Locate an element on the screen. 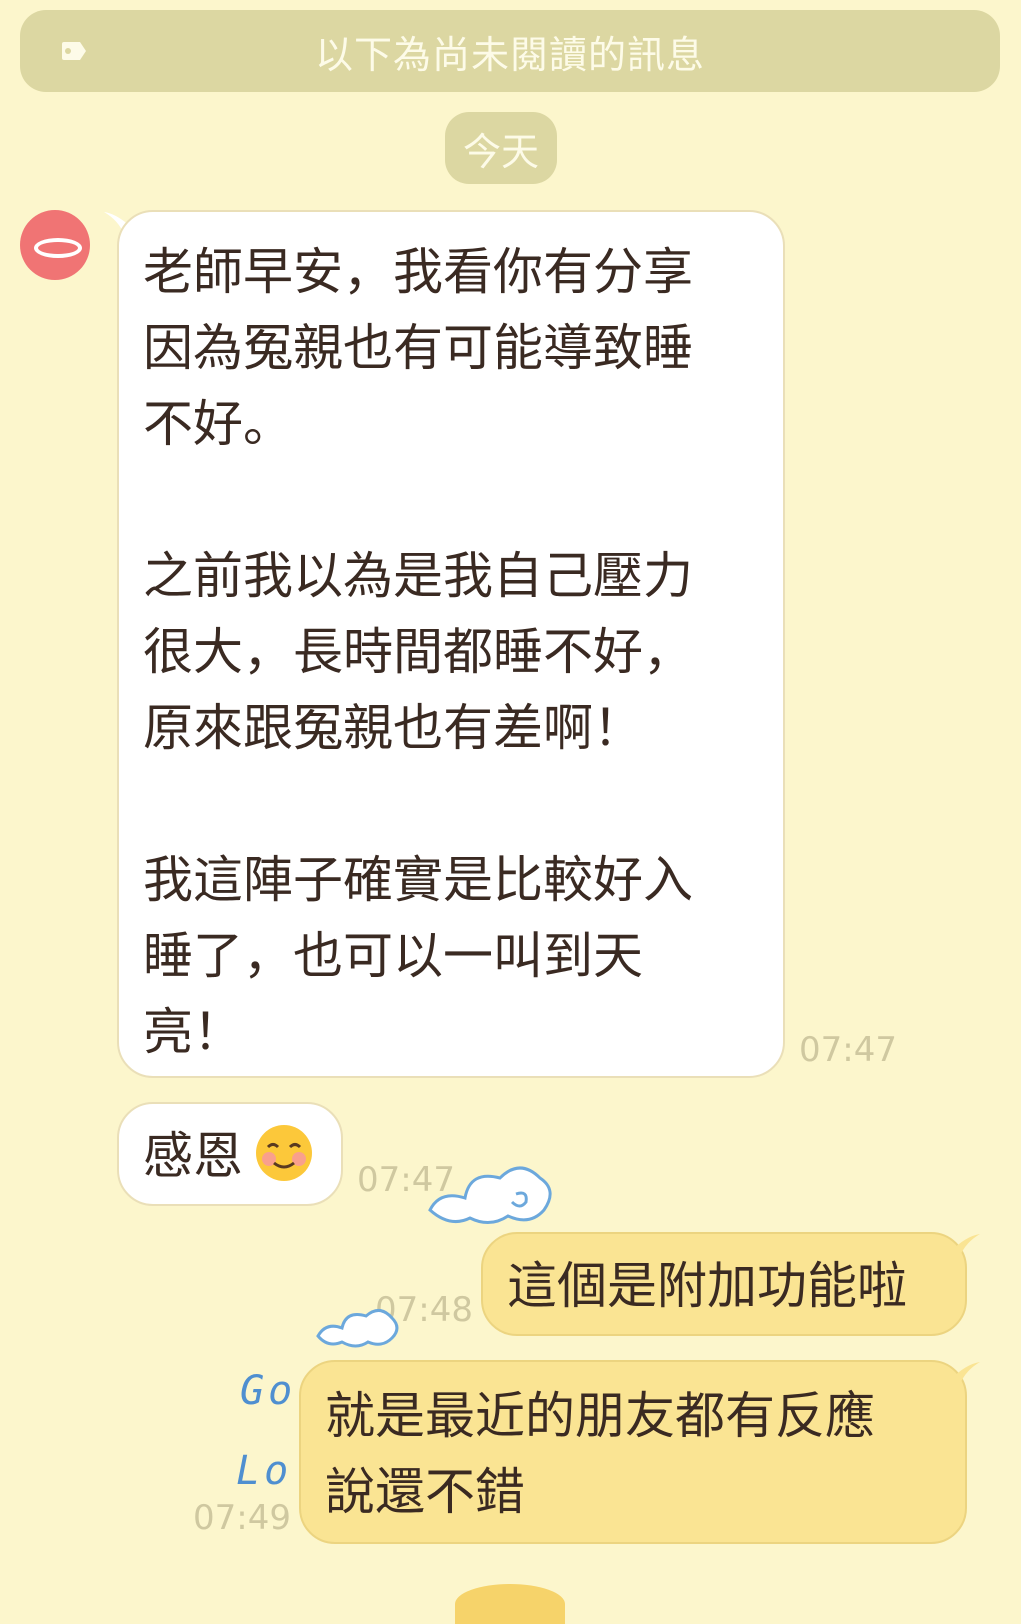  message-timestamp: 07:47 is located at coordinates (848, 1050).